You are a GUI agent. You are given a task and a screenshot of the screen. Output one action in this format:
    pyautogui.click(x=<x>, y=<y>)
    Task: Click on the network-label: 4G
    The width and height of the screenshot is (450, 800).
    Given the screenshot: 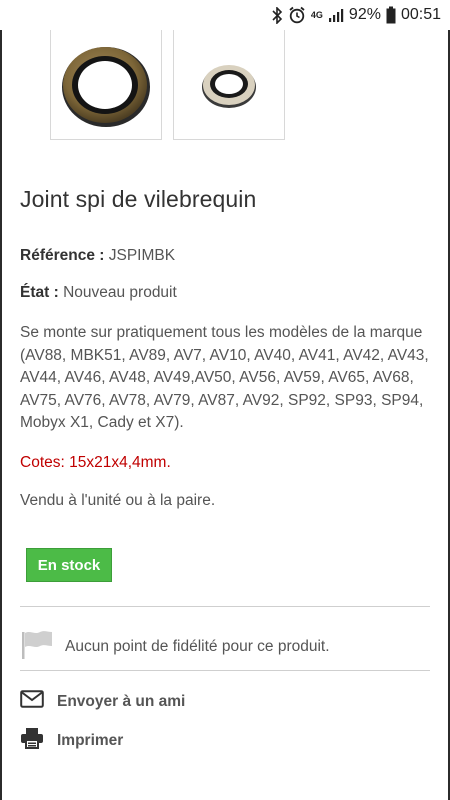 What is the action you would take?
    pyautogui.click(x=316, y=14)
    